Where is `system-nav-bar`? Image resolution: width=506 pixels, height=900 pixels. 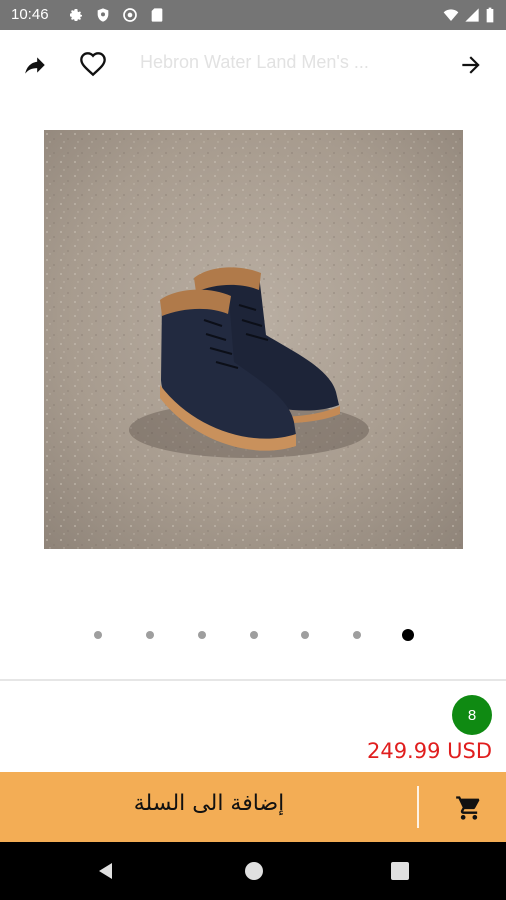 system-nav-bar is located at coordinates (253, 871).